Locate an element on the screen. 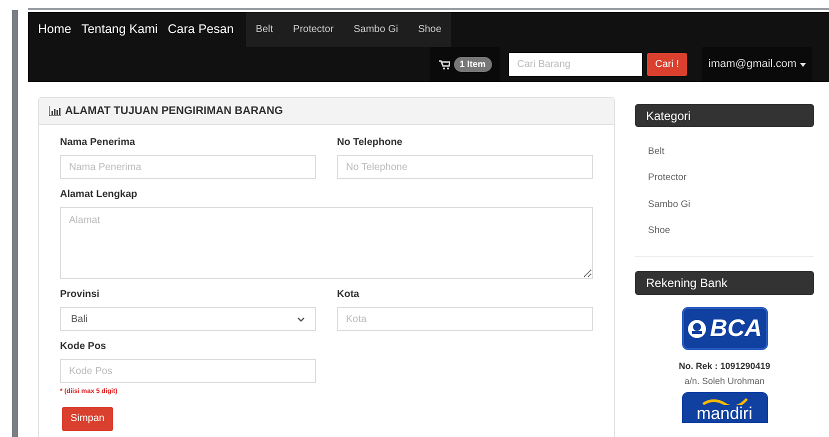  province-dropdown: Bali is located at coordinates (188, 319).